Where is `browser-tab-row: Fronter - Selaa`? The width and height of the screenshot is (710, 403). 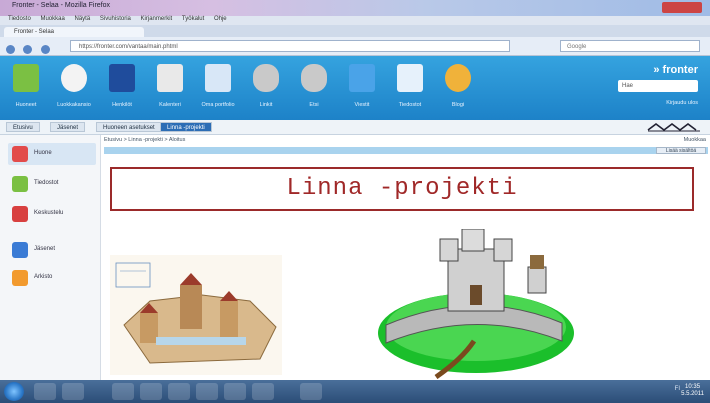
browser-tab-row: Fronter - Selaa is located at coordinates (355, 31).